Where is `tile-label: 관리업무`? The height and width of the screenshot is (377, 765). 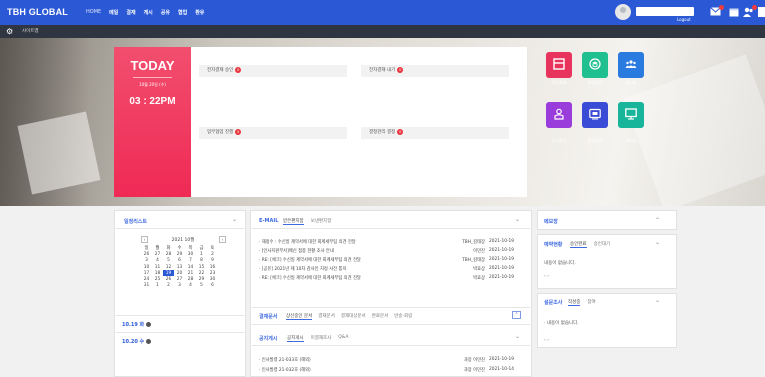
tile-label: 관리업무 is located at coordinates (595, 82).